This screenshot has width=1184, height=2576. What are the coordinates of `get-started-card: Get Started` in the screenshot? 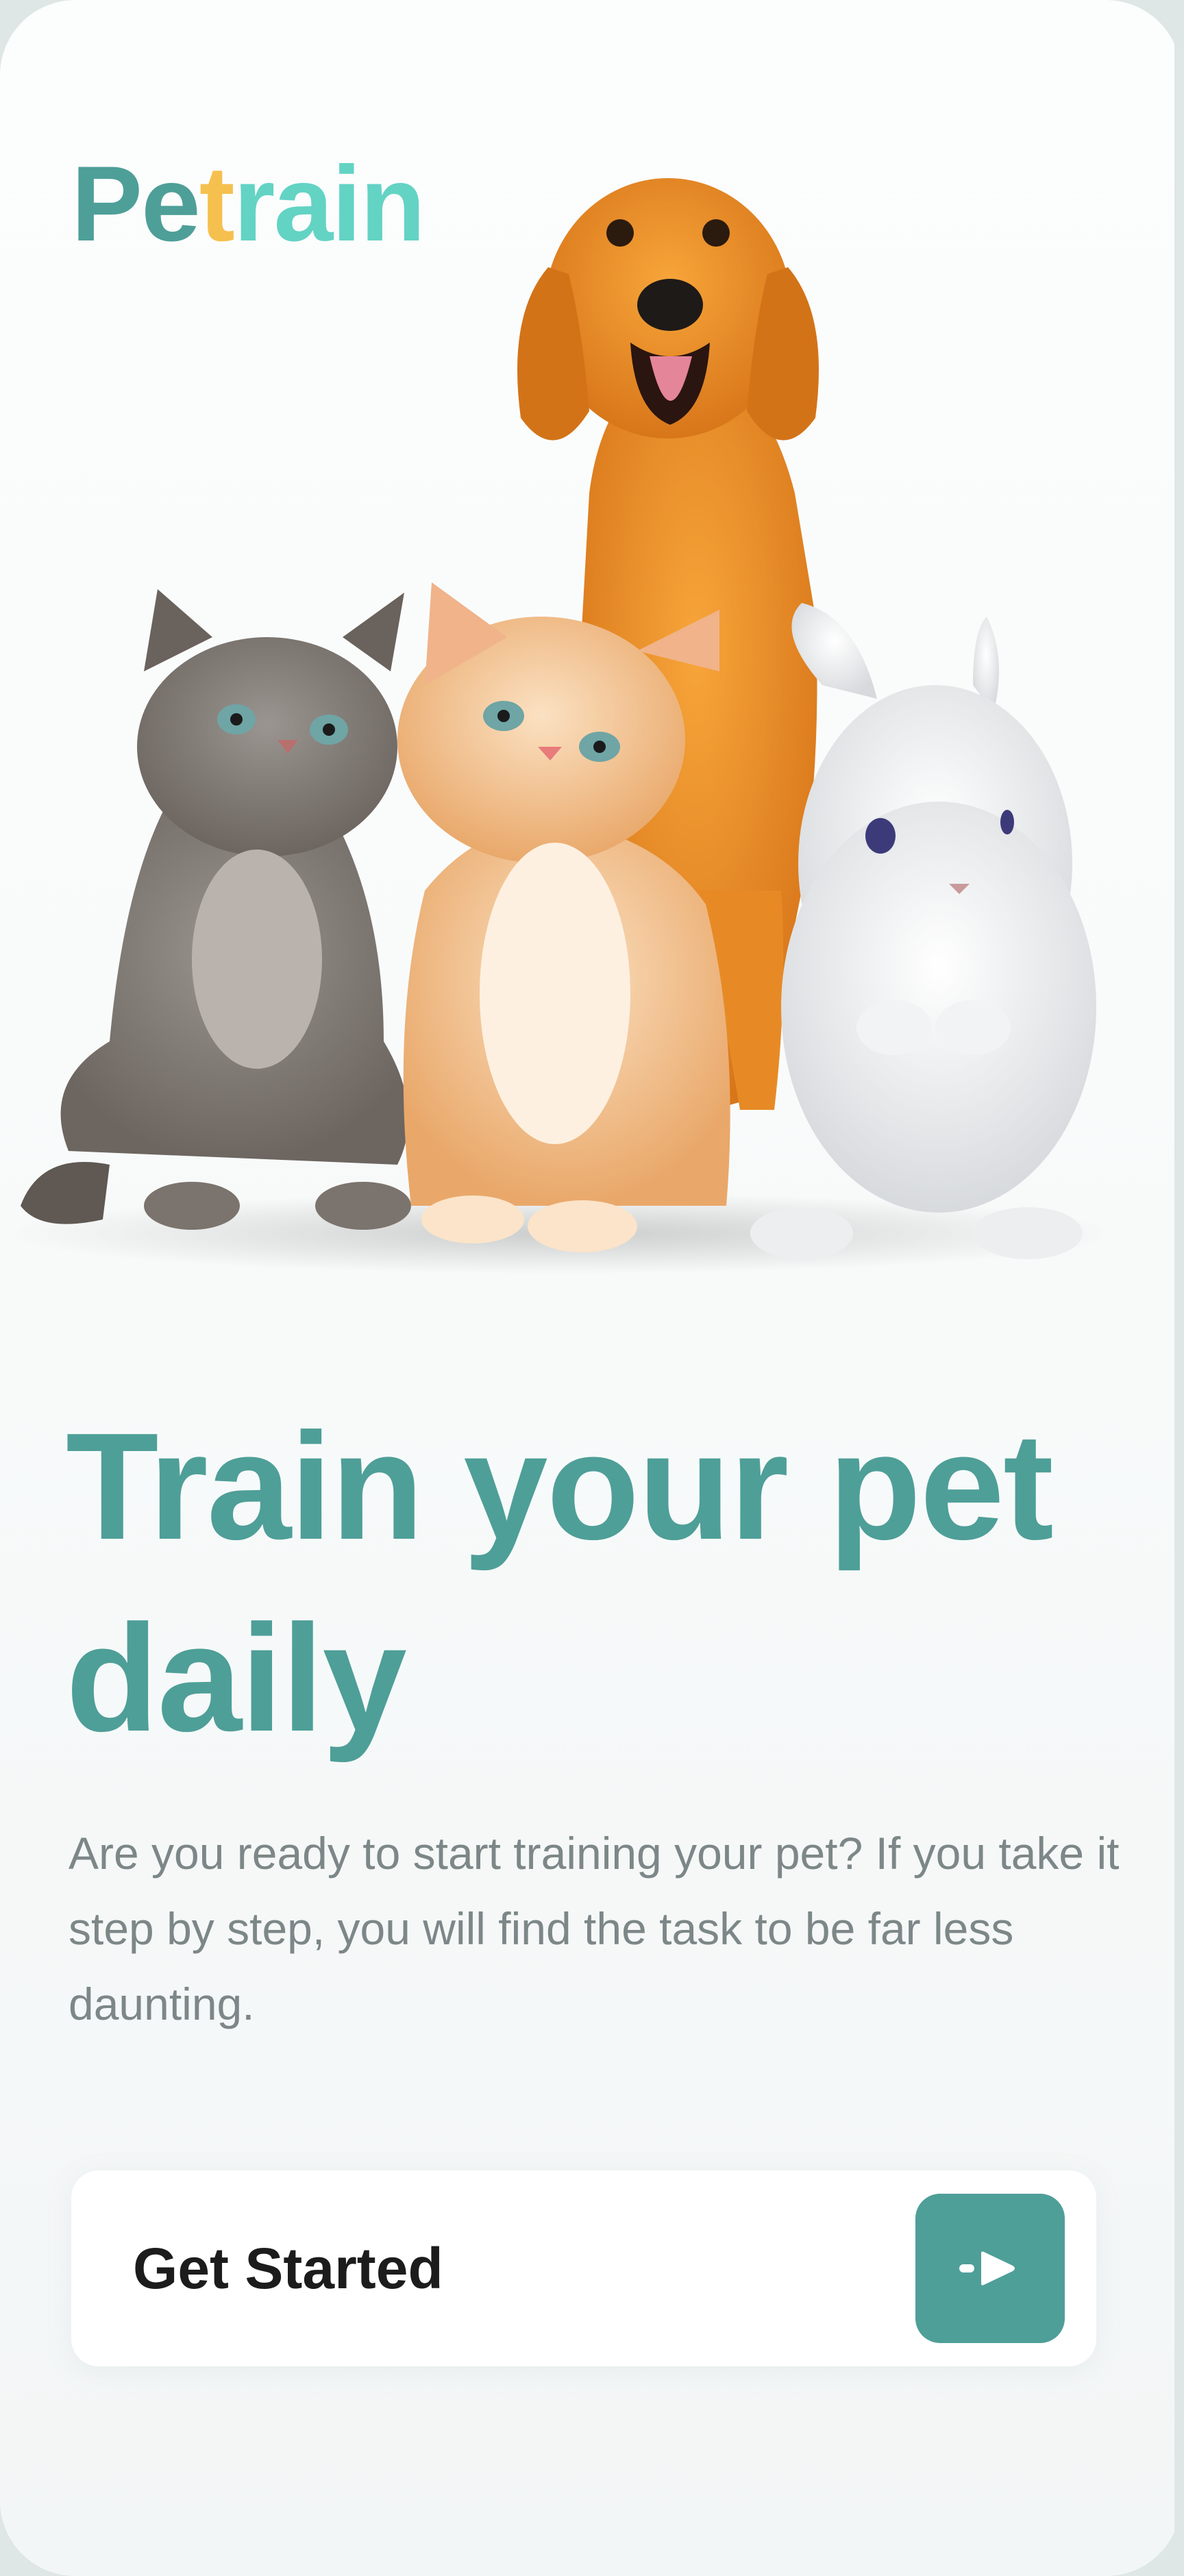 It's located at (583, 2268).